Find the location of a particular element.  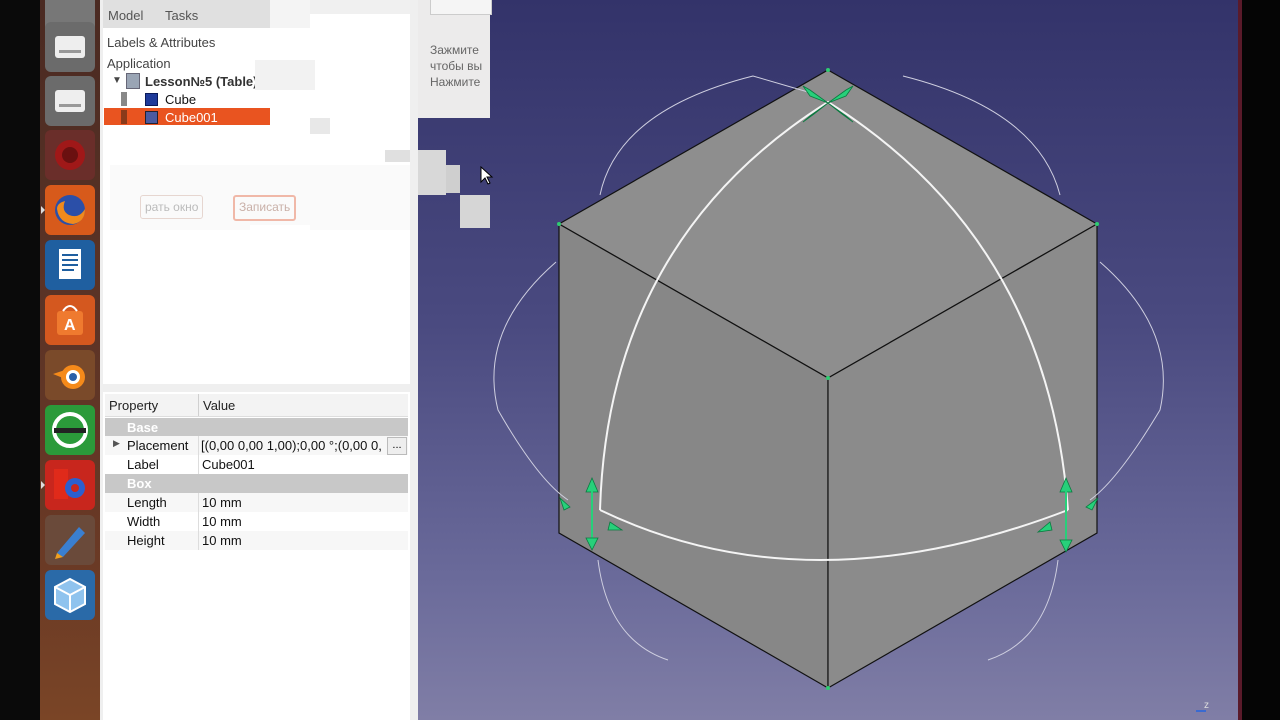

document-icon is located at coordinates (133, 81).